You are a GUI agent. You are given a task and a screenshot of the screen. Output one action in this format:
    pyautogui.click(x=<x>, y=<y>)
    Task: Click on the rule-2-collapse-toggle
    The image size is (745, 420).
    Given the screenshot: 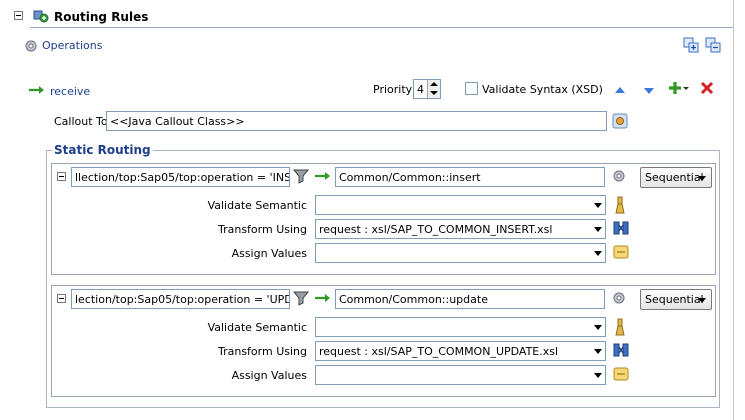 What is the action you would take?
    pyautogui.click(x=61, y=298)
    